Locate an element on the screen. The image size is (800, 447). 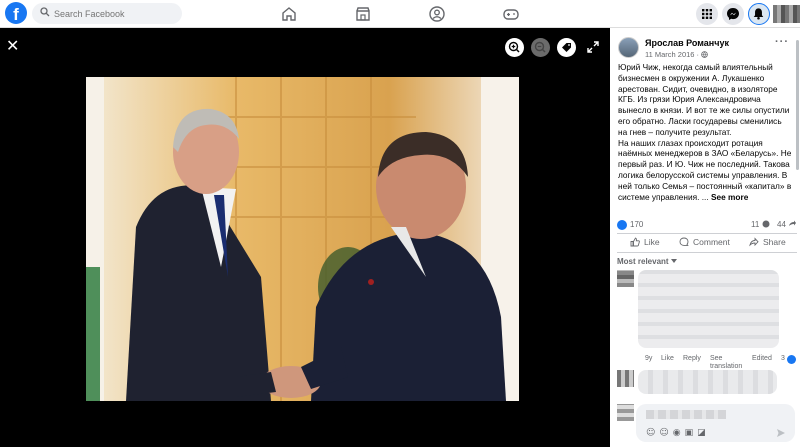
post-text-last-line: системе управления. ... See more is located at coordinates (707, 197).